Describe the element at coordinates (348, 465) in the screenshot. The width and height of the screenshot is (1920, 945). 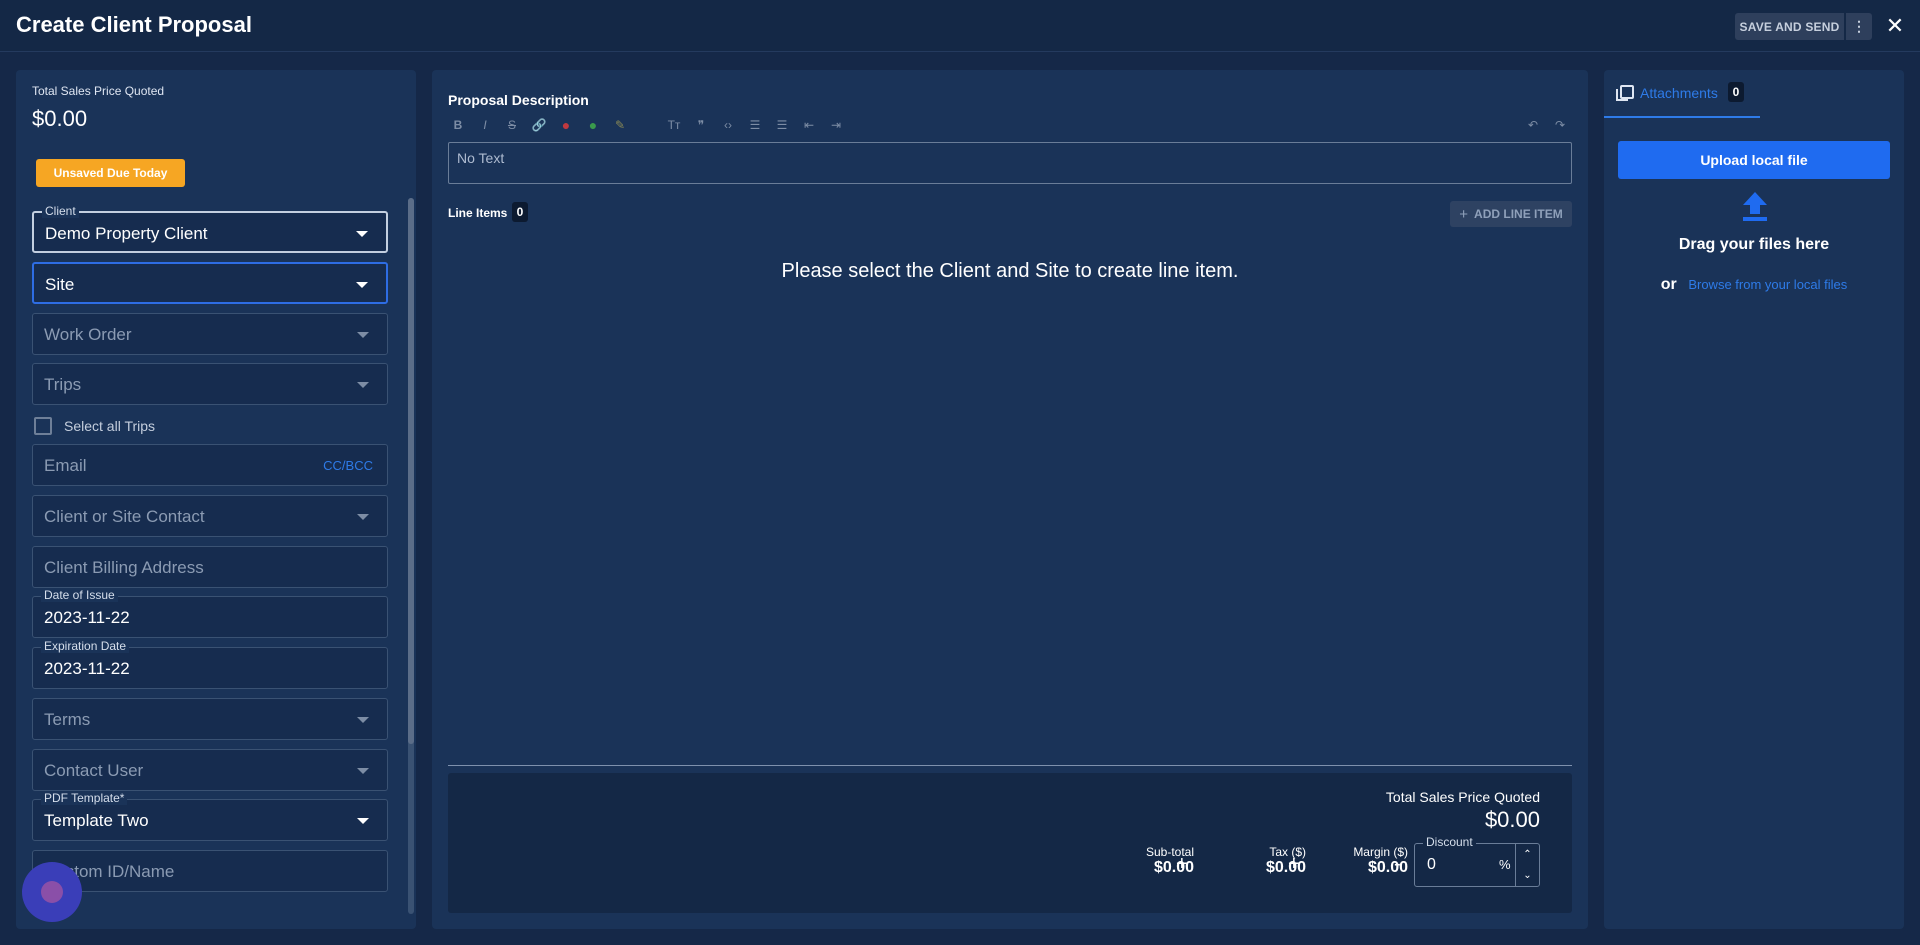
I see `cc-bcc-link: CC/BCC` at that location.